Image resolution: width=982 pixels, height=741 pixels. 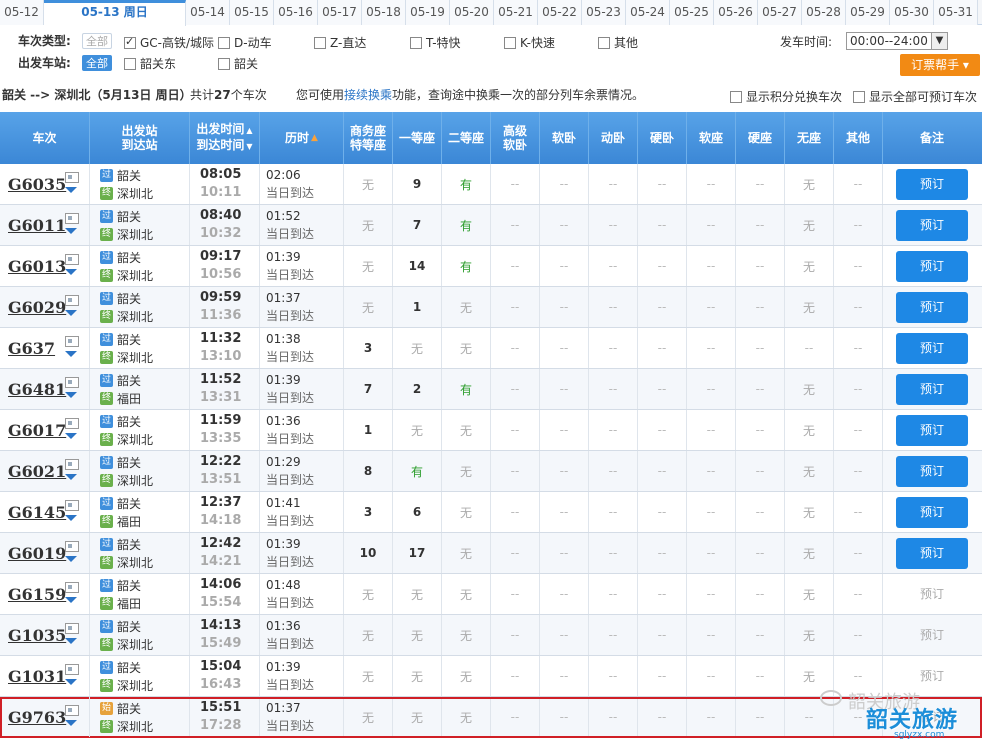 What do you see at coordinates (912, 12) in the screenshot?
I see `date-tab-18: 05-30` at bounding box center [912, 12].